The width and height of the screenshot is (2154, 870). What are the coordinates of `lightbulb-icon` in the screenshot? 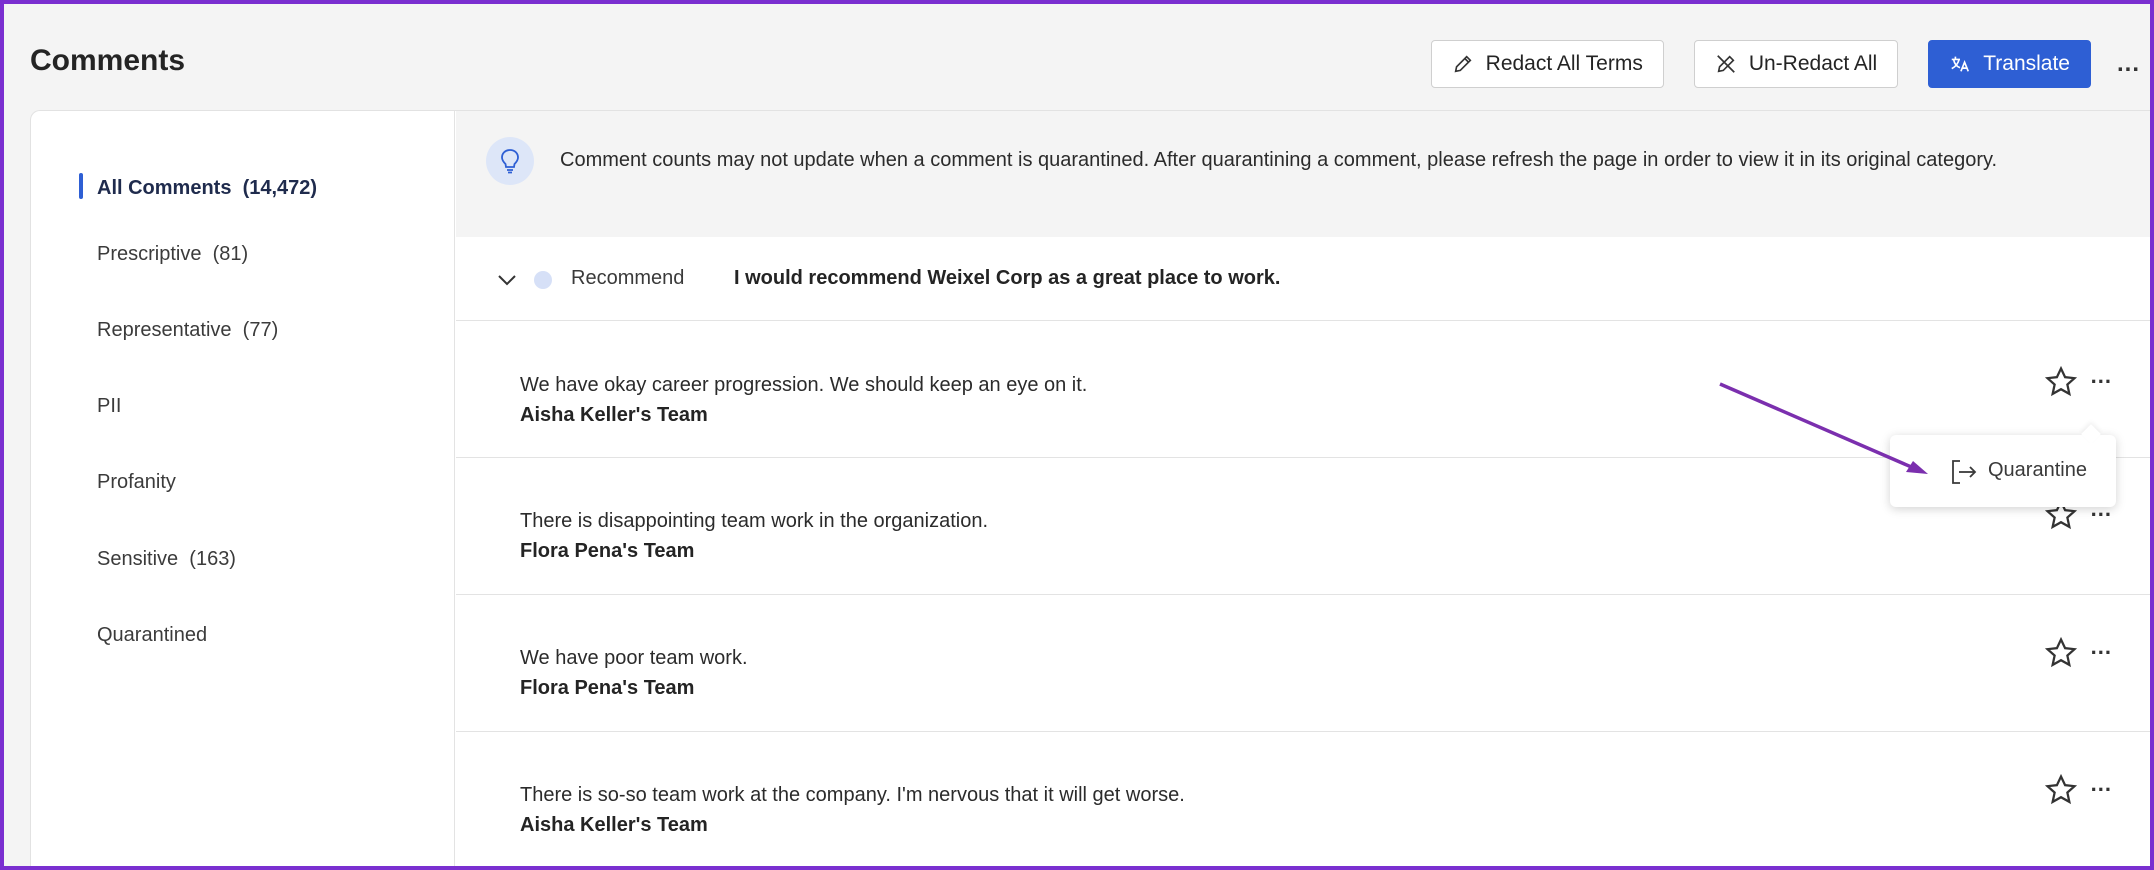 It's located at (510, 161).